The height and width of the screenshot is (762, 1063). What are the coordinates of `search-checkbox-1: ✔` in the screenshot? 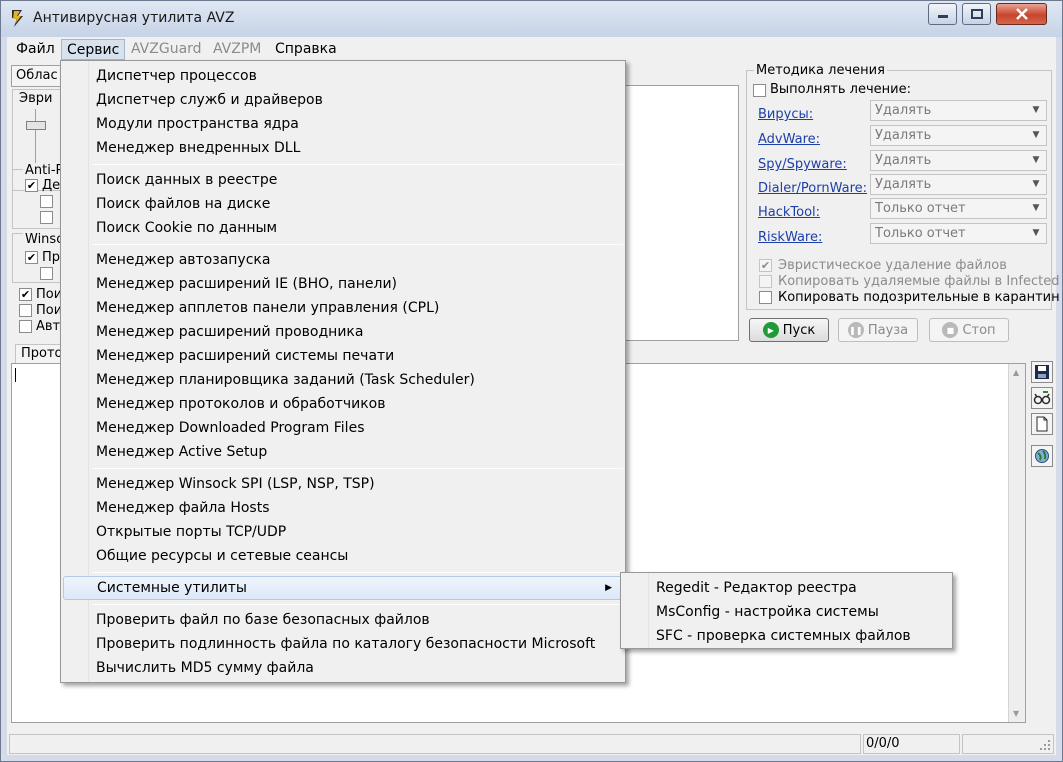 It's located at (25, 294).